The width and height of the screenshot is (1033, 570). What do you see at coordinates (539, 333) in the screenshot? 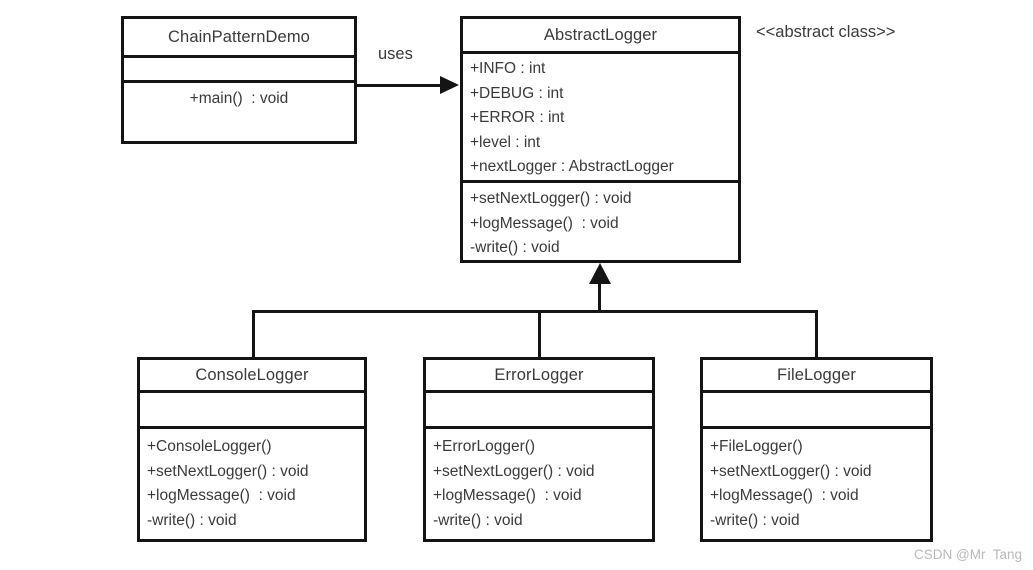
I see `generalization-drop-errorlogger` at bounding box center [539, 333].